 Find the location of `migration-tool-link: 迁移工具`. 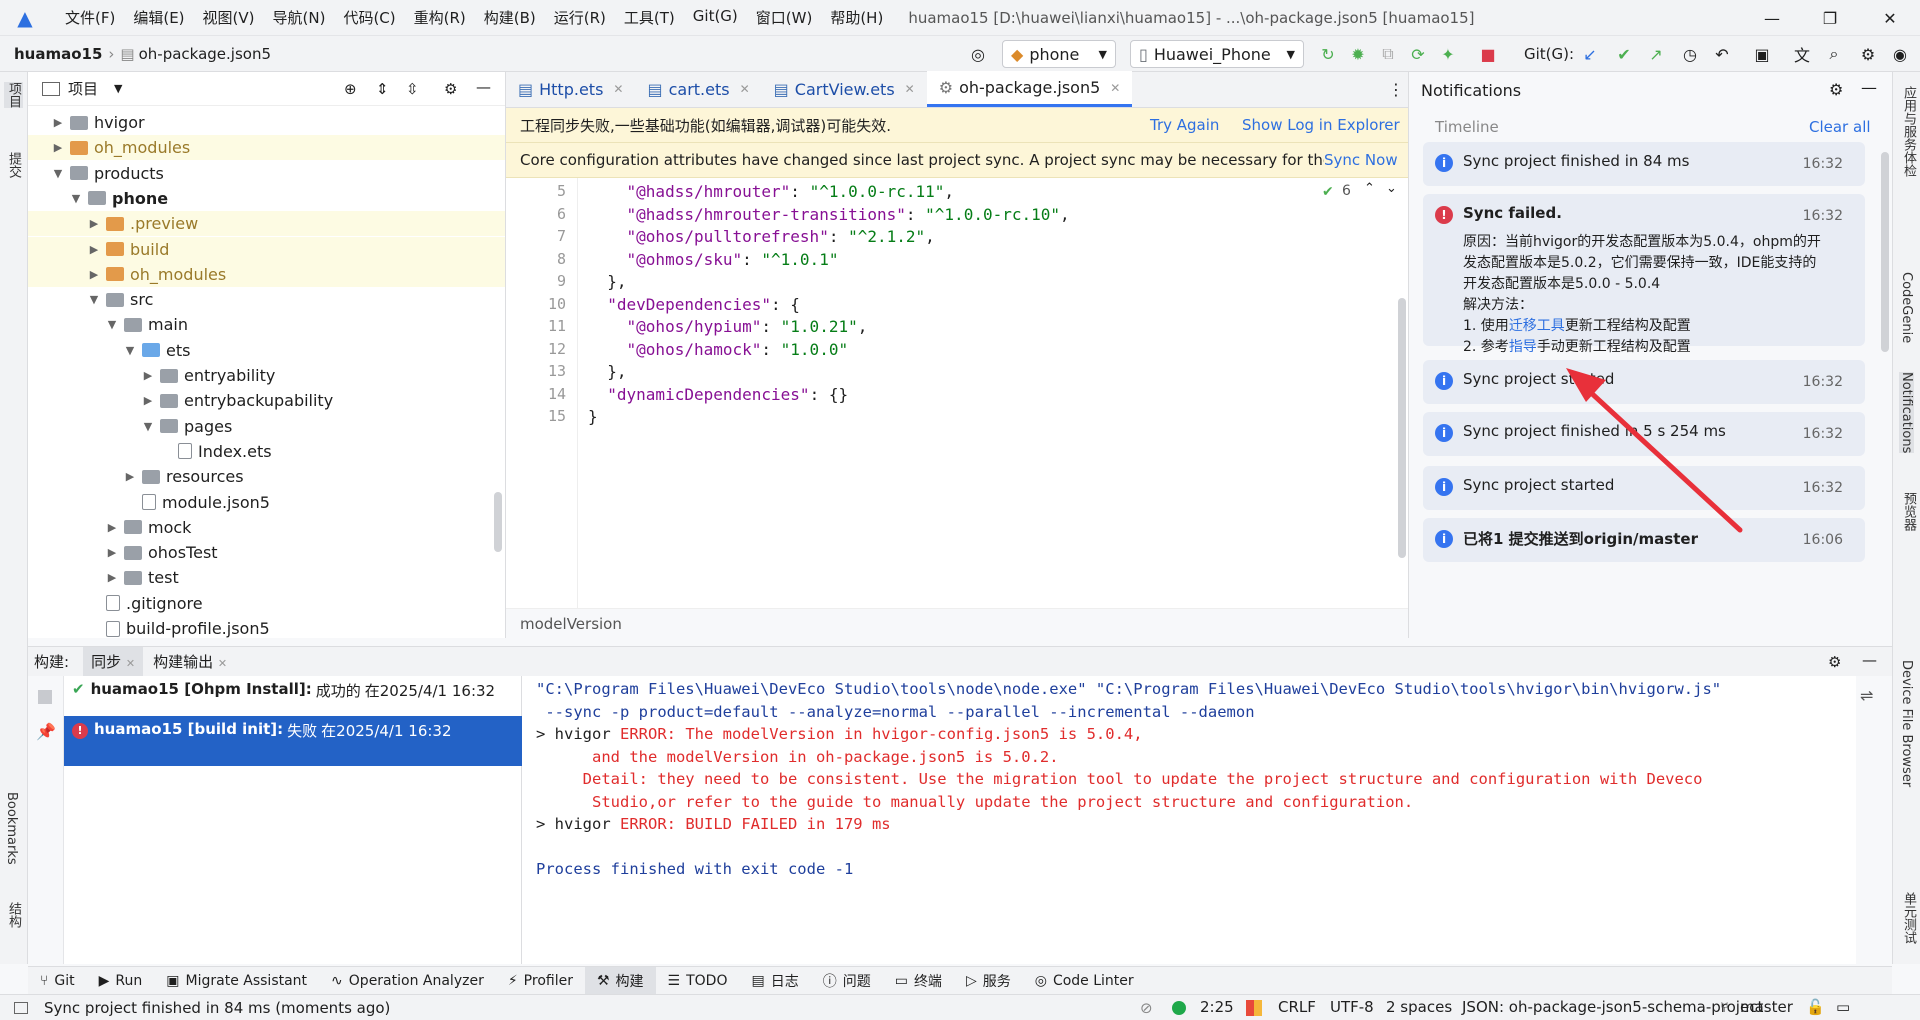

migration-tool-link: 迁移工具 is located at coordinates (1537, 326).